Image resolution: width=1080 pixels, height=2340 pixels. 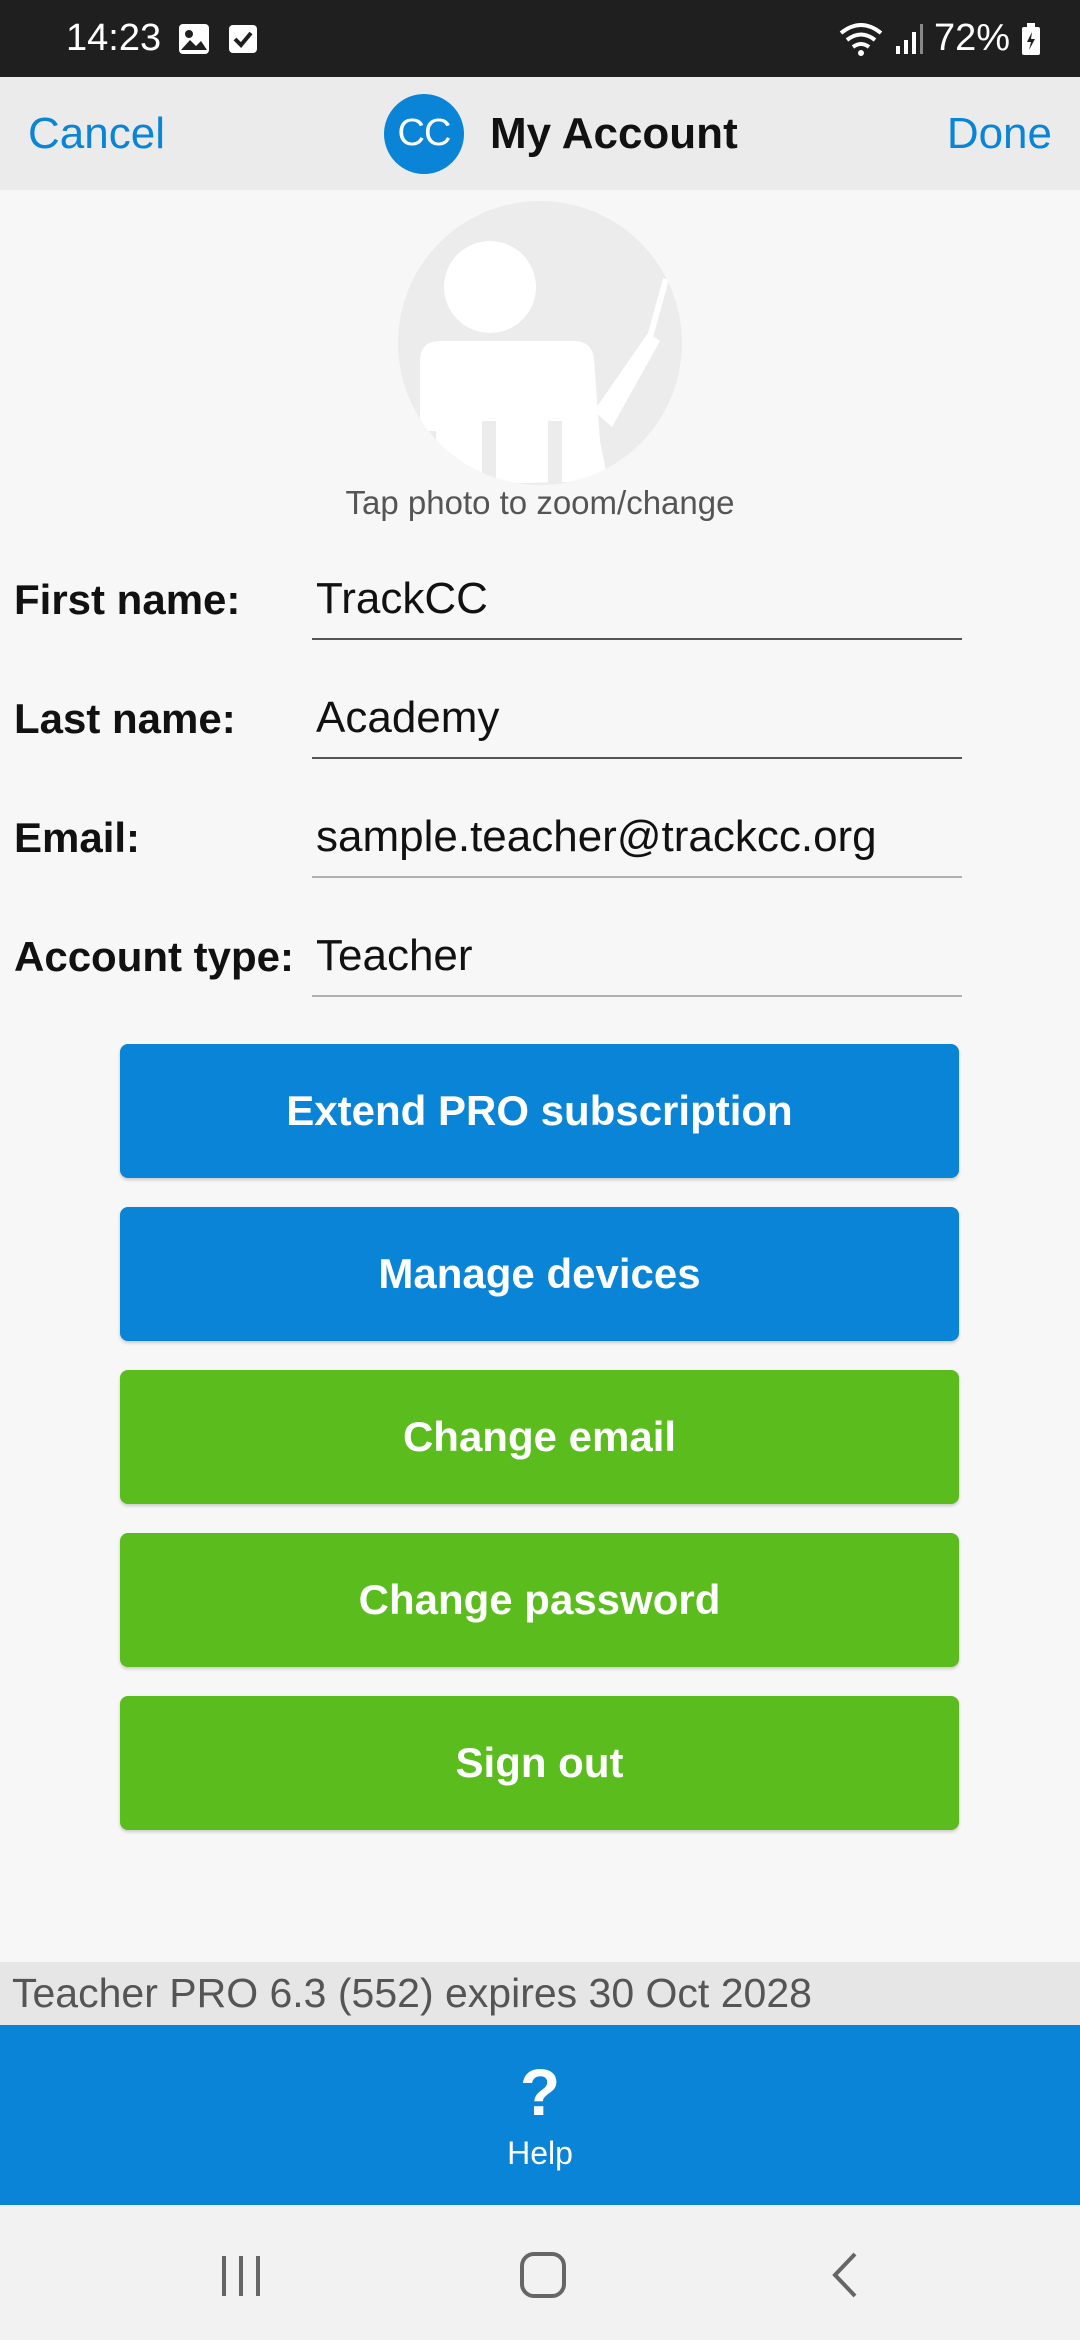 What do you see at coordinates (637, 957) in the screenshot?
I see `account-type-field: Teacher` at bounding box center [637, 957].